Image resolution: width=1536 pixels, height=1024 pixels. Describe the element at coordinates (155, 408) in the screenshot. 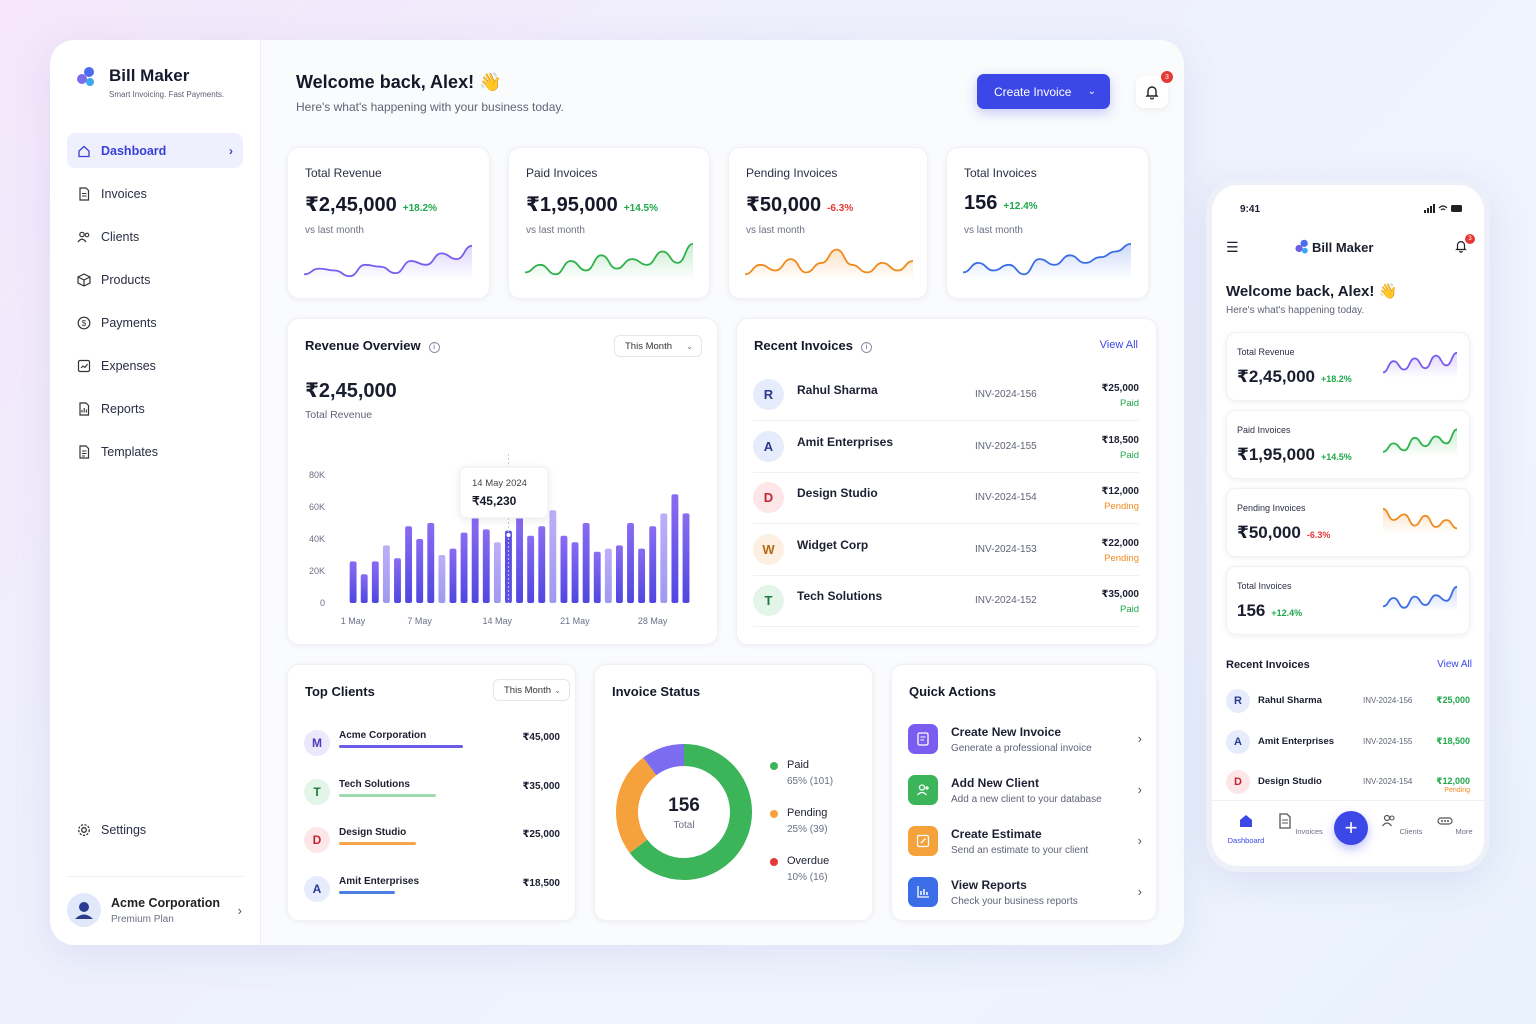

I see `sidebar-item-reports: Reports` at that location.